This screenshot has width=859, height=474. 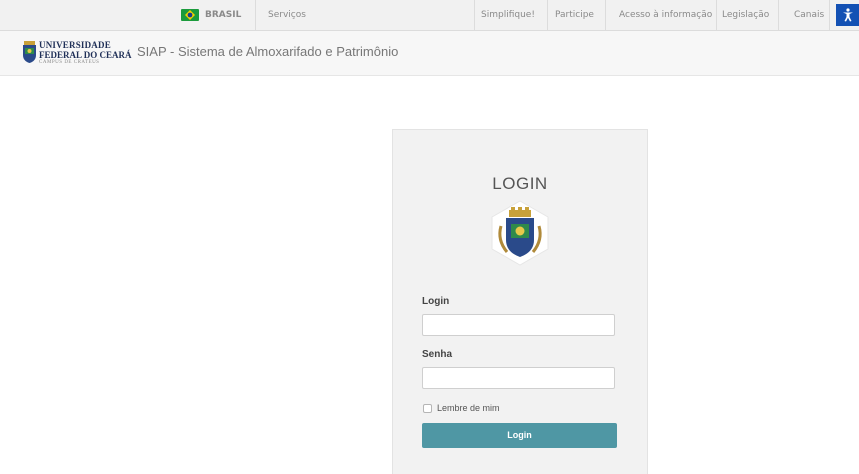 What do you see at coordinates (520, 233) in the screenshot?
I see `ufc-crest-badge-icon` at bounding box center [520, 233].